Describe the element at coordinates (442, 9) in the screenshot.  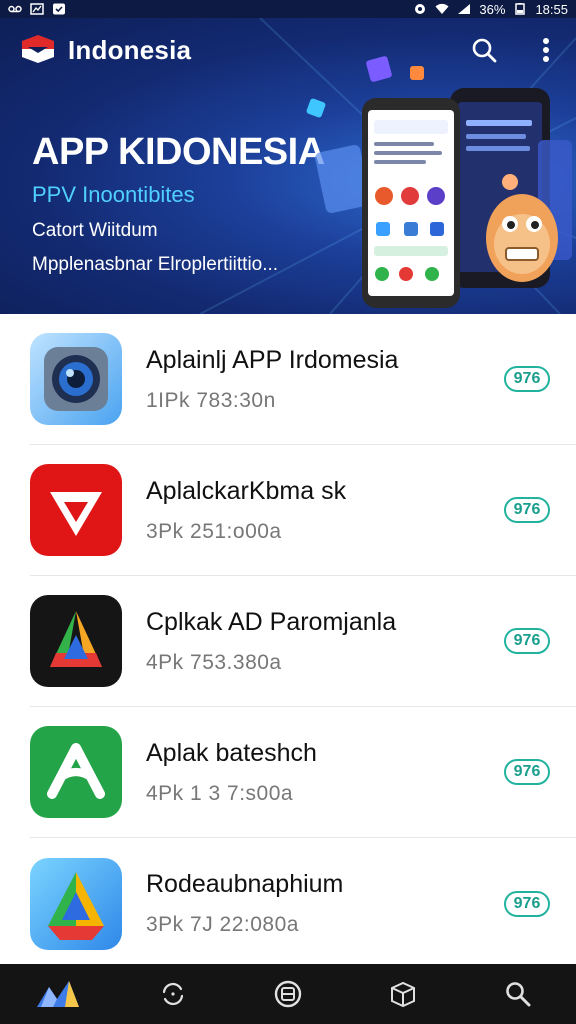
I see `wifi-icon` at that location.